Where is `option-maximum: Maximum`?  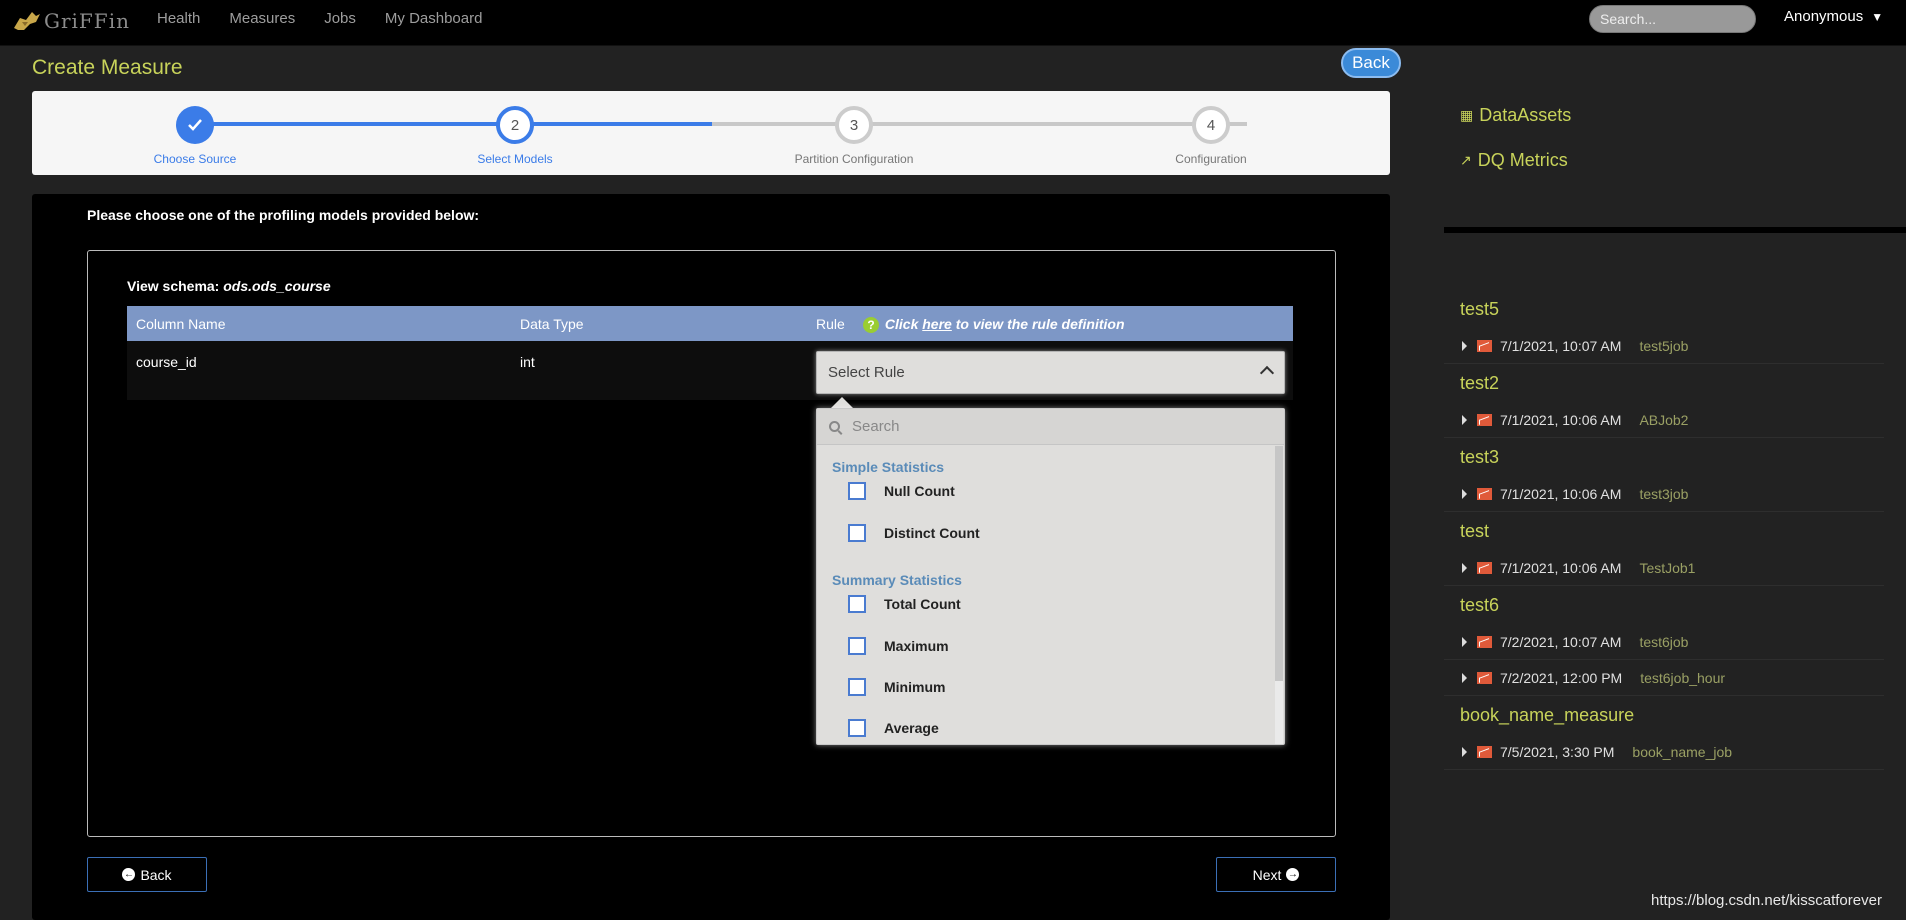
option-maximum: Maximum is located at coordinates (898, 646).